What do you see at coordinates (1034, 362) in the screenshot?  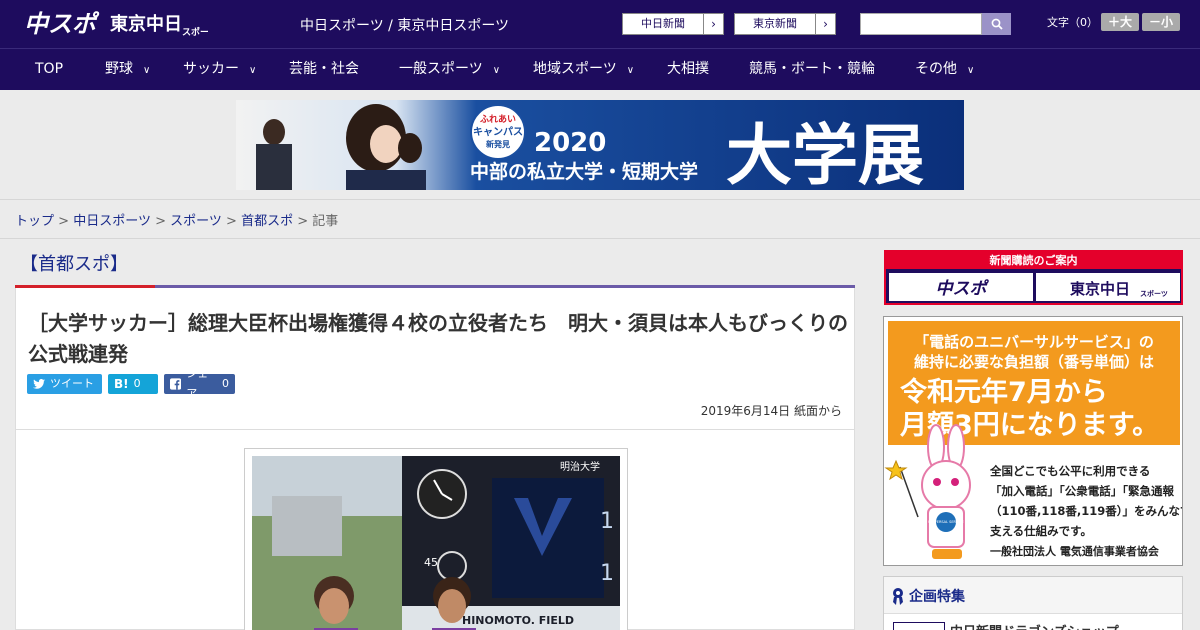 I see `ad-line2: 維持に必要な負担額（番号単価）は` at bounding box center [1034, 362].